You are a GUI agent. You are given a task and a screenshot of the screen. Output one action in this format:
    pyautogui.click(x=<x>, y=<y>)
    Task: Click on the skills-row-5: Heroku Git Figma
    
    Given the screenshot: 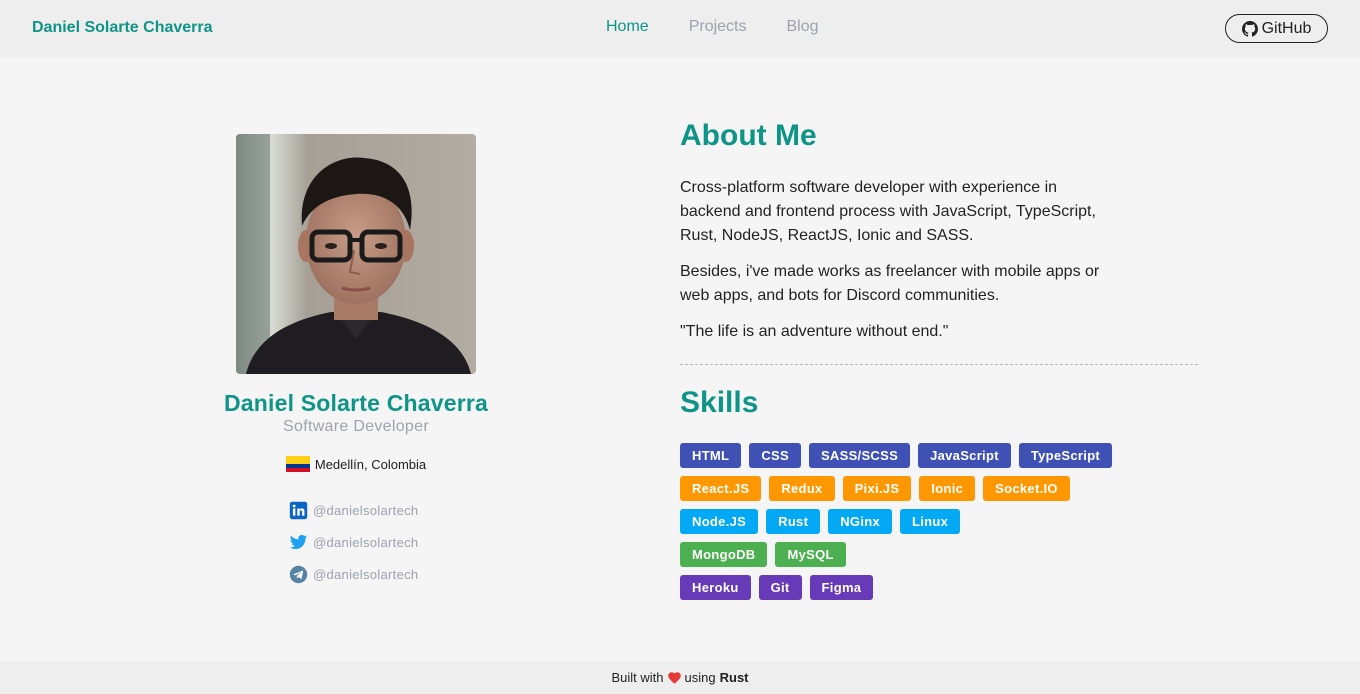 What is the action you would take?
    pyautogui.click(x=777, y=587)
    